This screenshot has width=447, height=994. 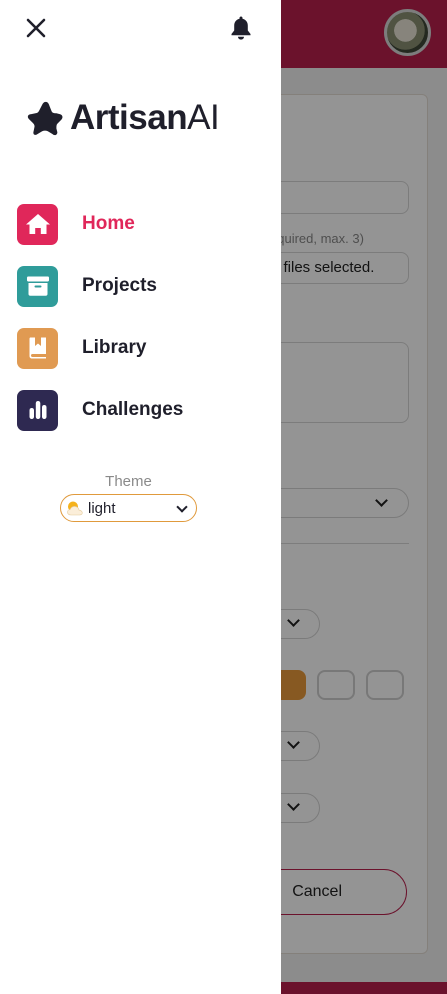 I want to click on sun-cloud-icon, so click(x=75, y=508).